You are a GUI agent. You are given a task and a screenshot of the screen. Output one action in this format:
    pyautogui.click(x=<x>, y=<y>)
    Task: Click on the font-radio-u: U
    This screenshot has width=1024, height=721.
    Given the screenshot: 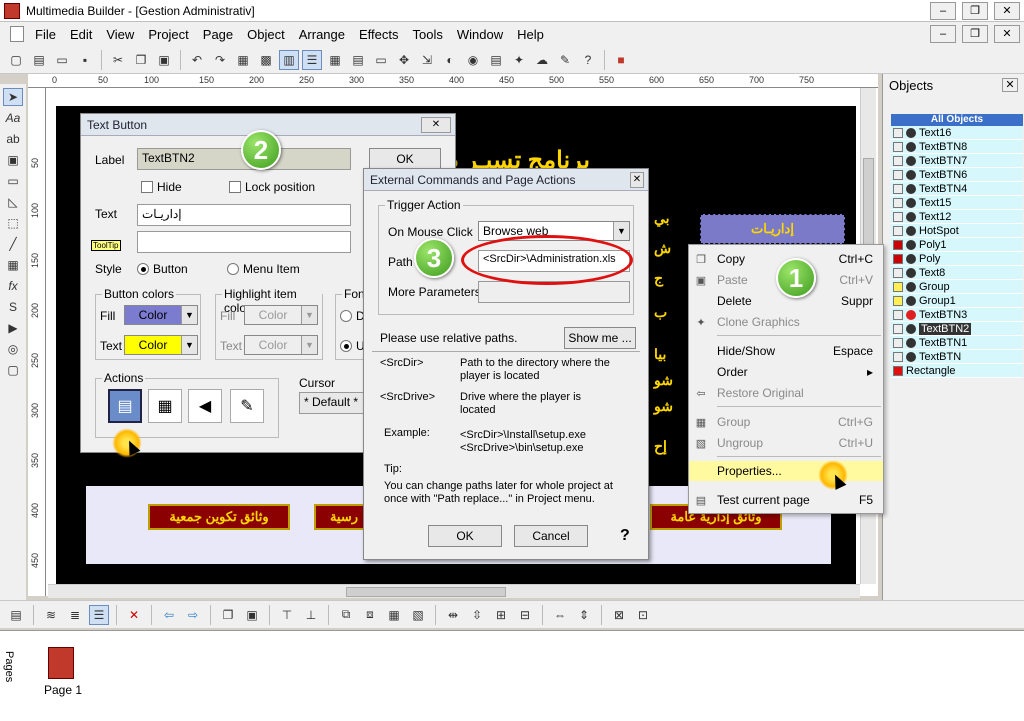 What is the action you would take?
    pyautogui.click(x=352, y=346)
    